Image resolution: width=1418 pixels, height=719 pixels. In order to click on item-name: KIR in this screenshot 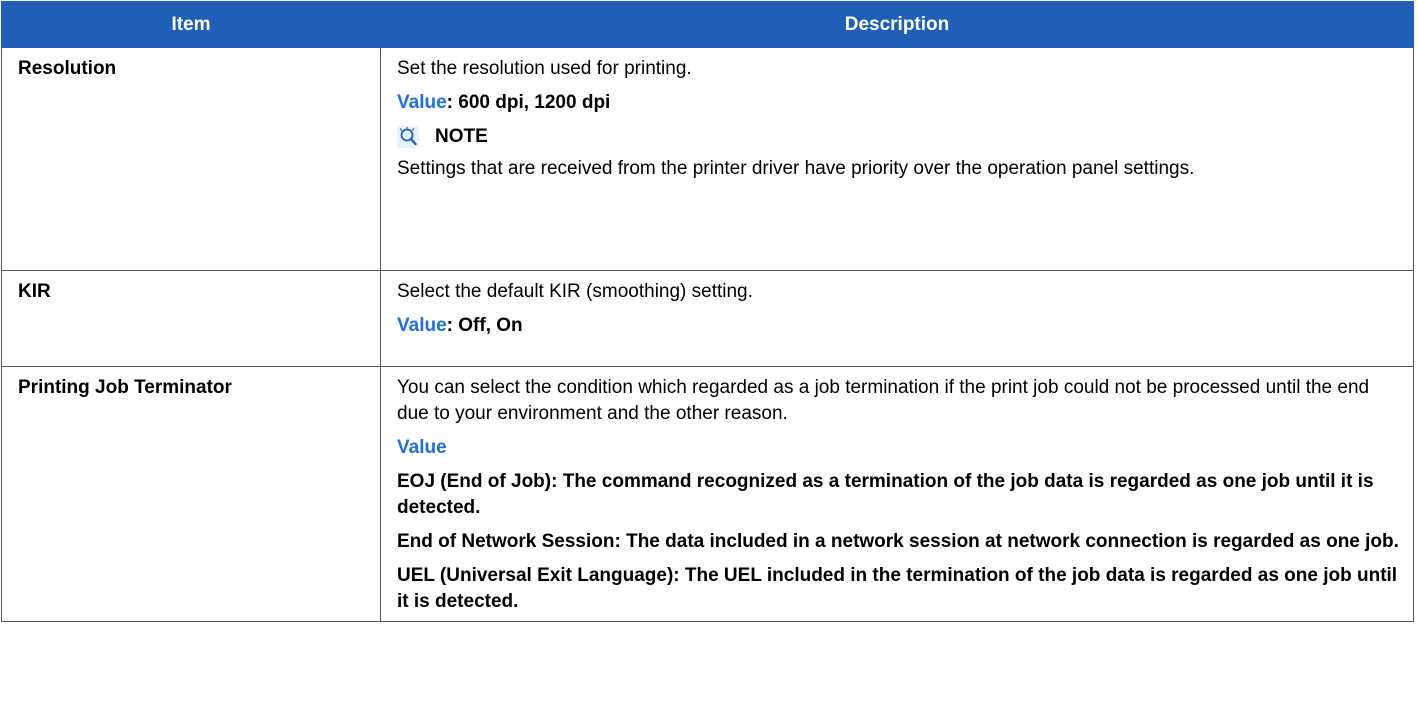, I will do `click(191, 318)`.